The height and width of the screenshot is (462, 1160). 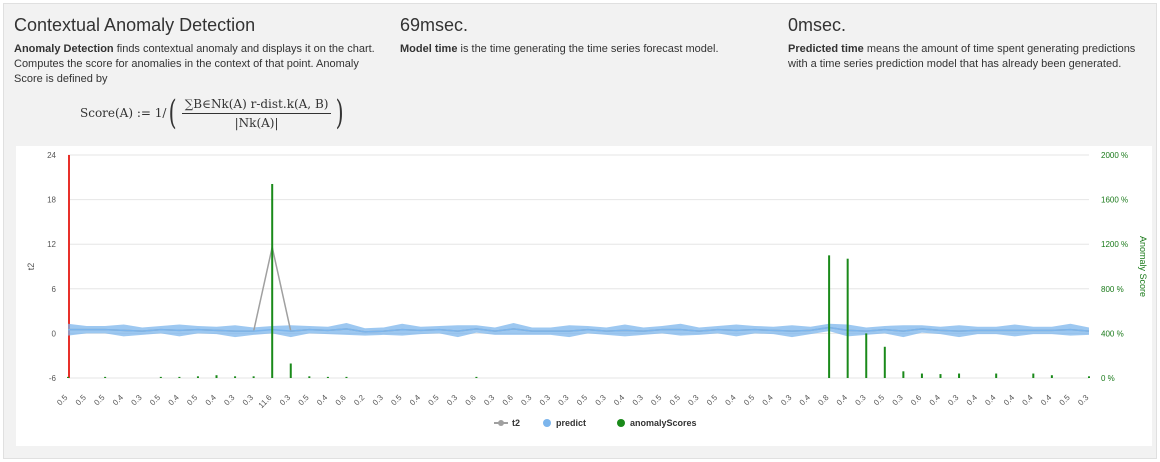 What do you see at coordinates (1108, 378) in the screenshot?
I see `y2-tick-label: 0 %` at bounding box center [1108, 378].